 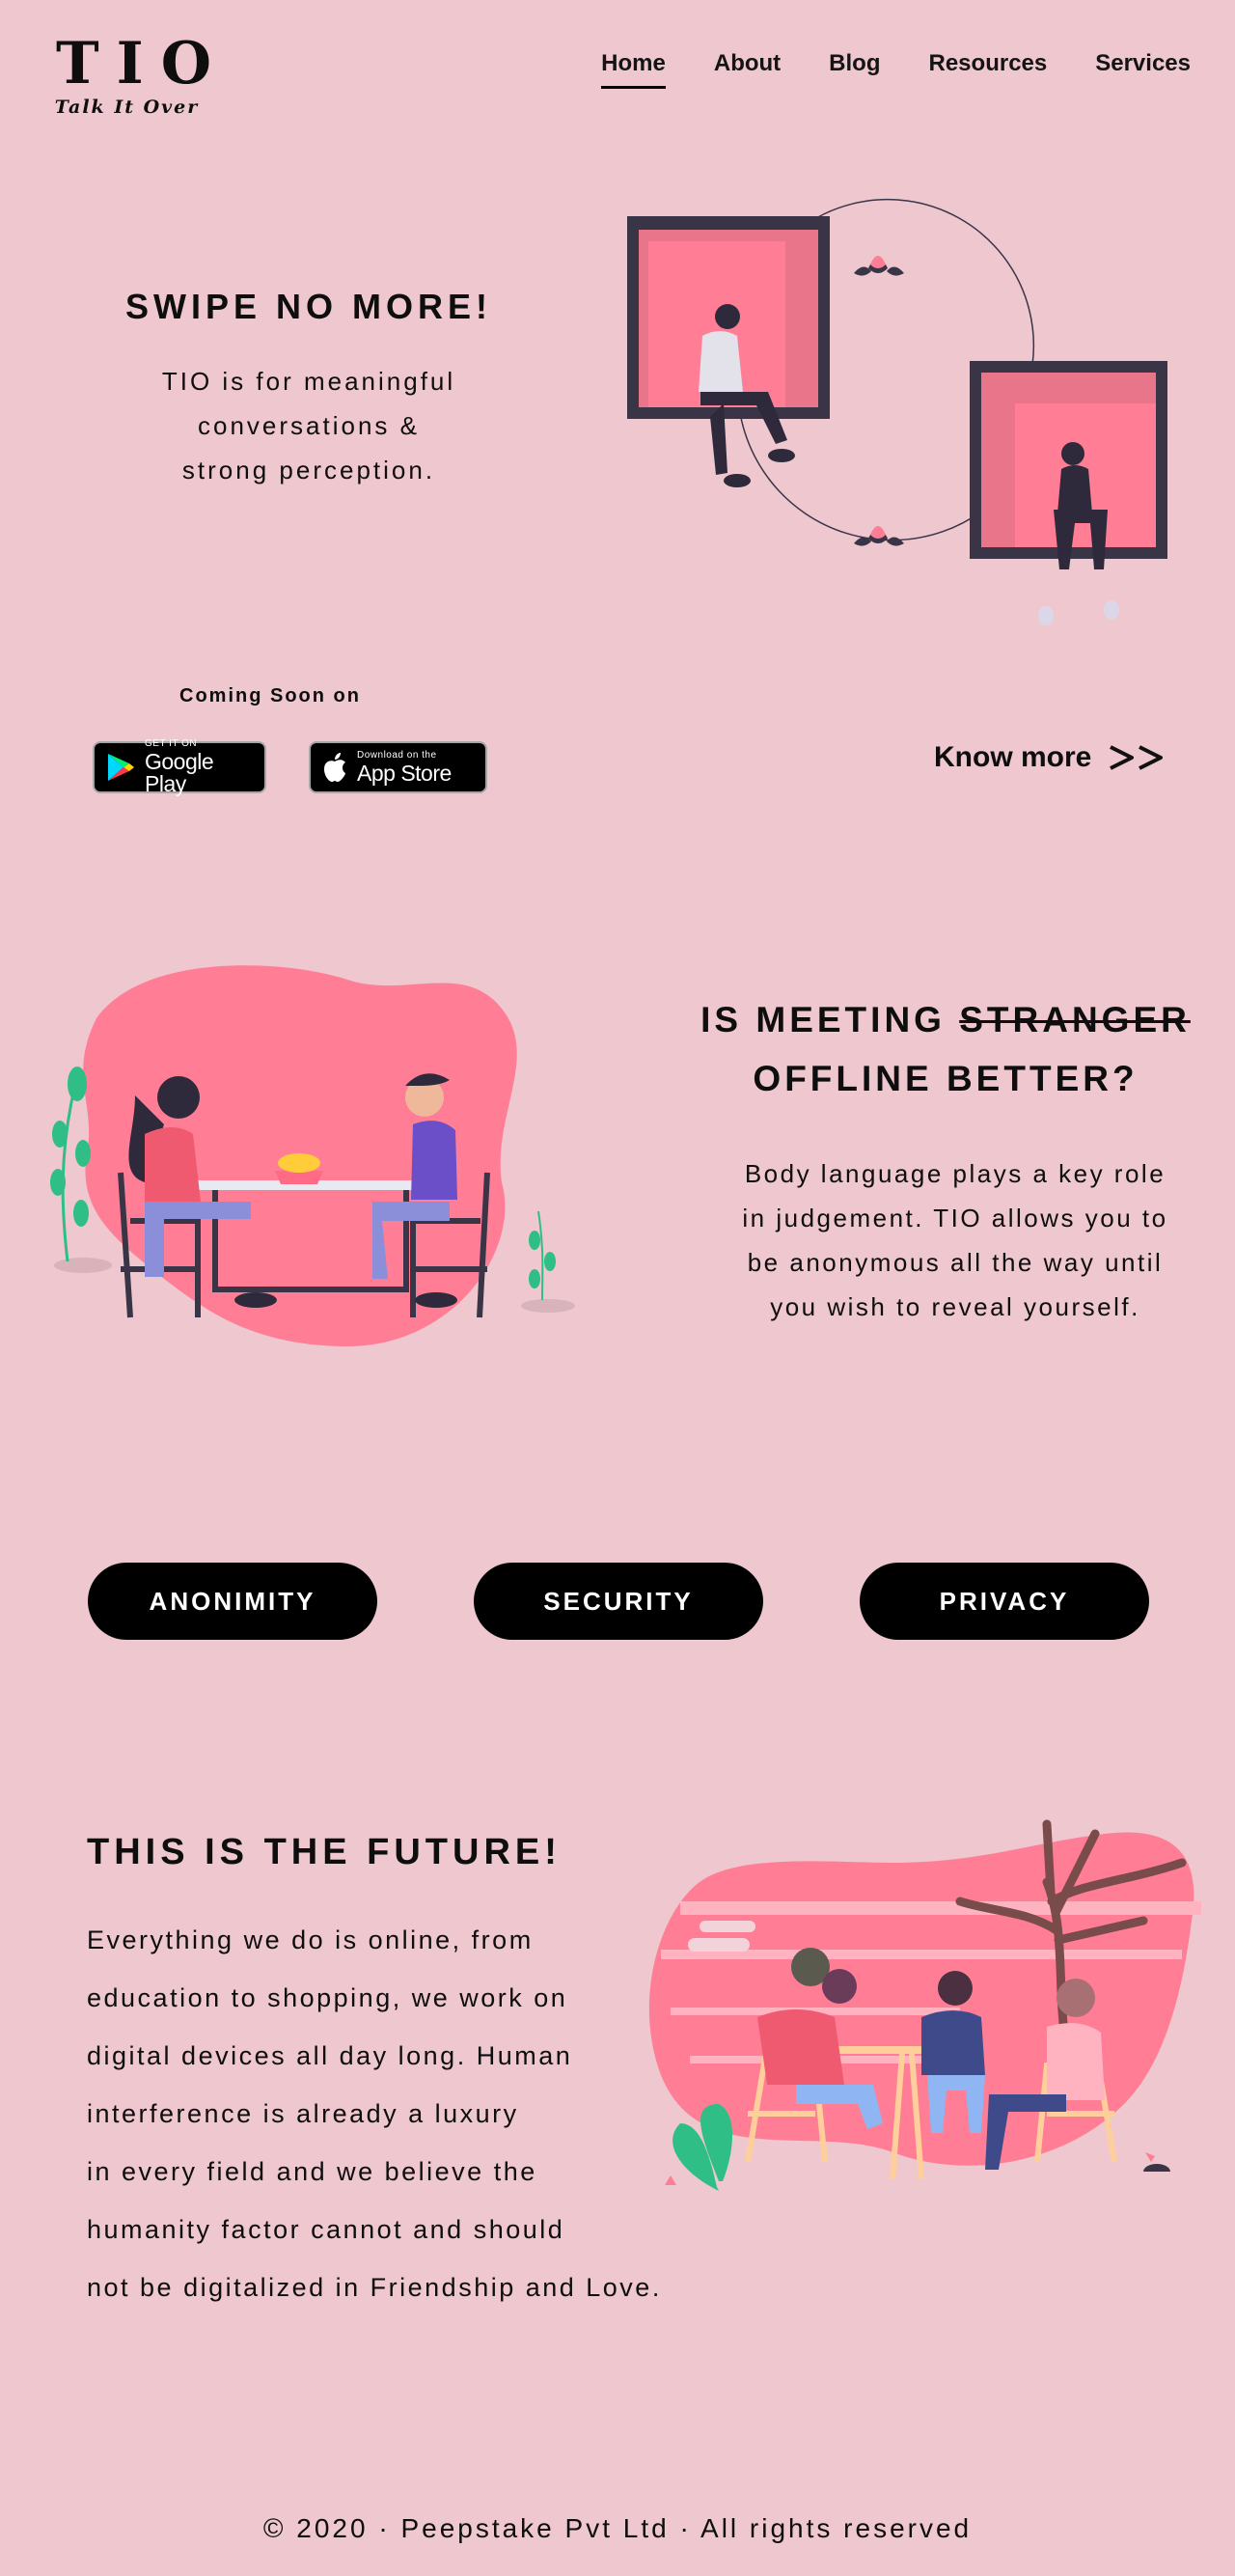 What do you see at coordinates (171, 743) in the screenshot?
I see `google-play-small: GET IT ON` at bounding box center [171, 743].